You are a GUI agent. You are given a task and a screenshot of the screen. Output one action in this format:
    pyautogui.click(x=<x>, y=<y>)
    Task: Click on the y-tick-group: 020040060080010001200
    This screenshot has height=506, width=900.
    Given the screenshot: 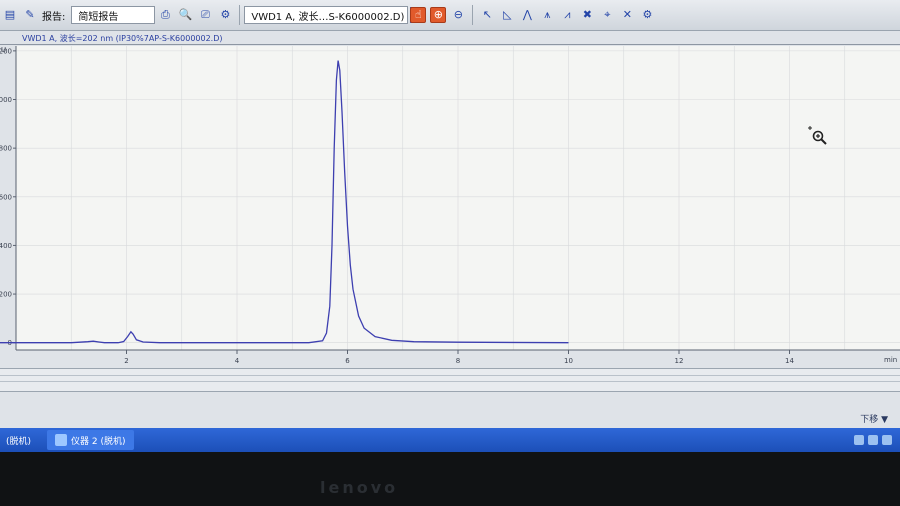 What is the action you would take?
    pyautogui.click(x=8, y=197)
    